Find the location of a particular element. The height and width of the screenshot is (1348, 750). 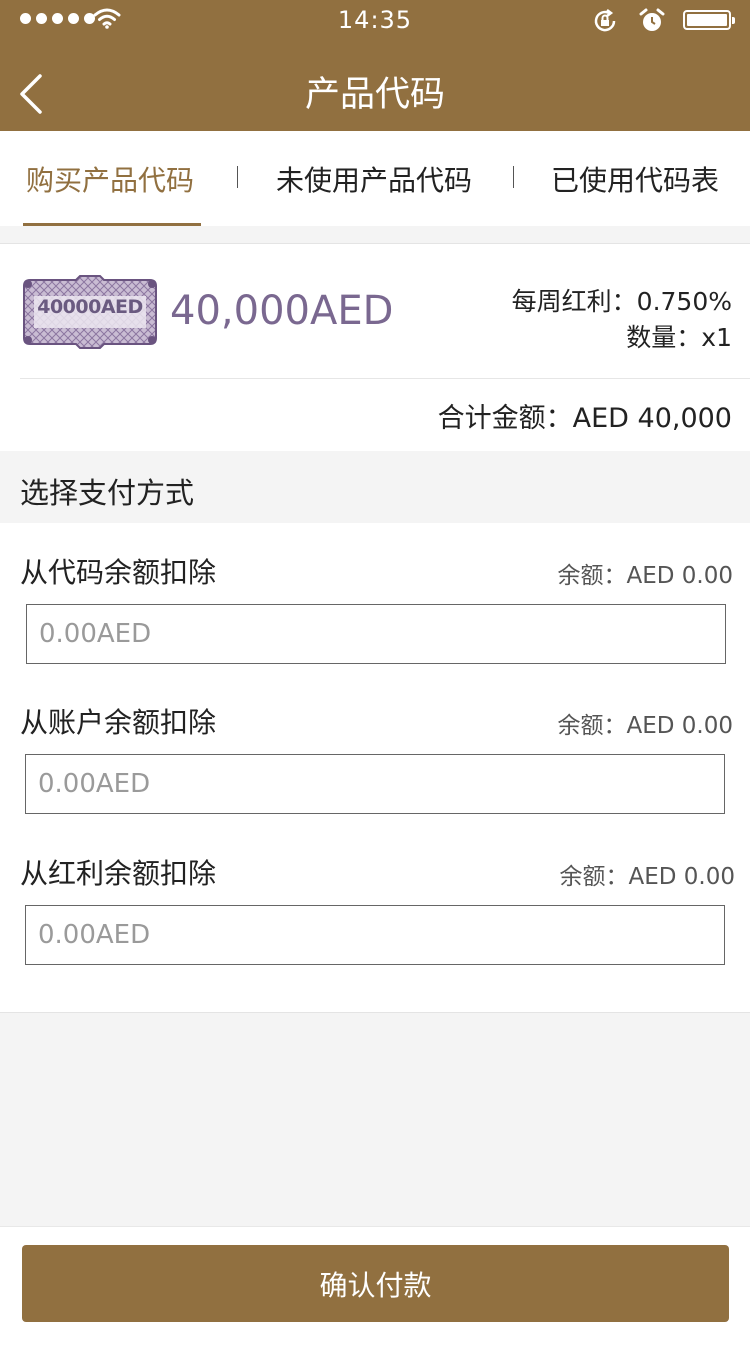

bonus-balance-input is located at coordinates (375, 935).